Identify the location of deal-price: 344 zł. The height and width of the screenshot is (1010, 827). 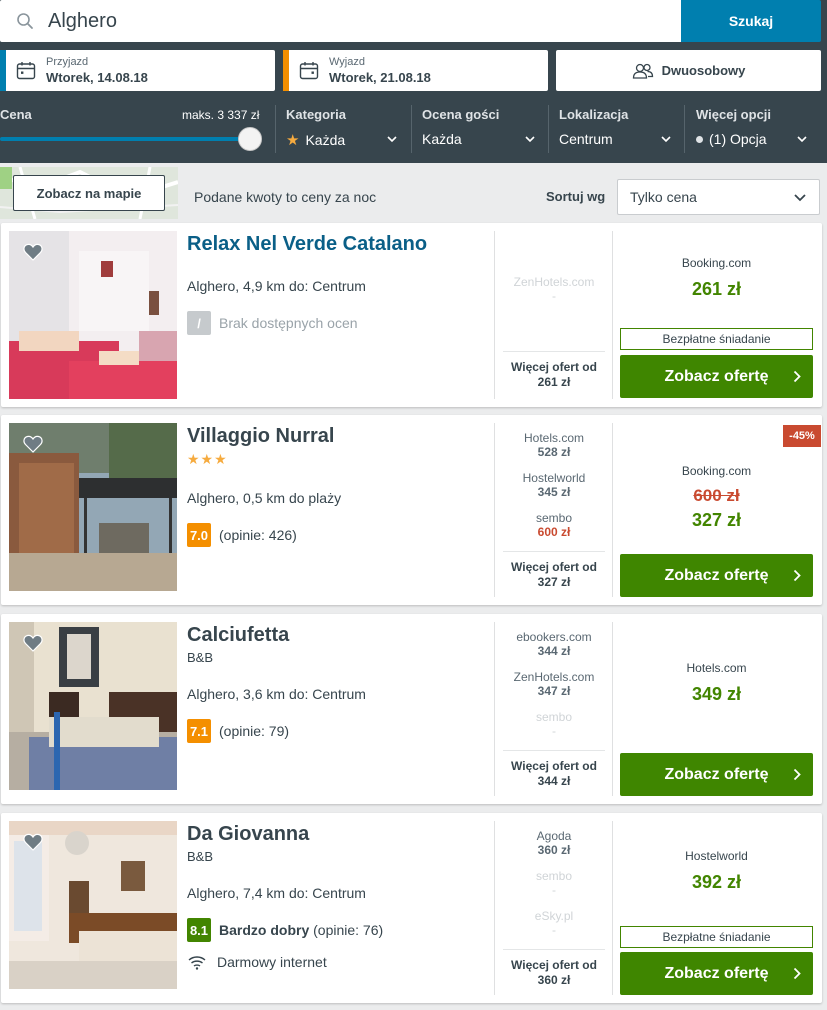
(554, 651).